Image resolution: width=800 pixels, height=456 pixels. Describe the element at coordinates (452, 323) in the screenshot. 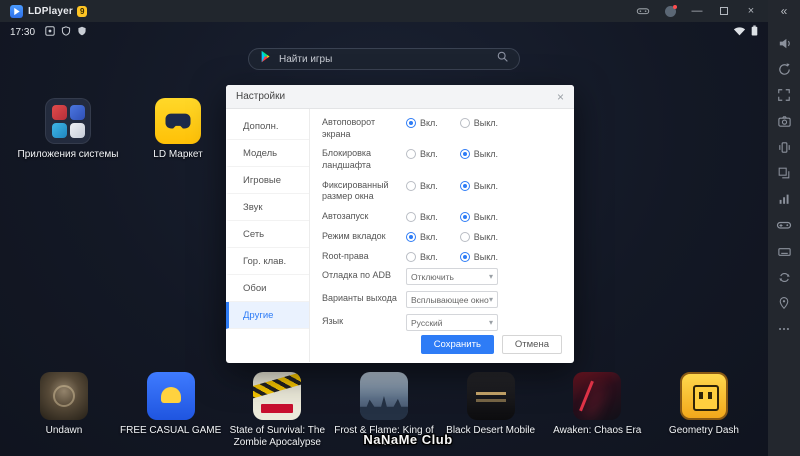

I see `language-select: Русский ▾` at that location.